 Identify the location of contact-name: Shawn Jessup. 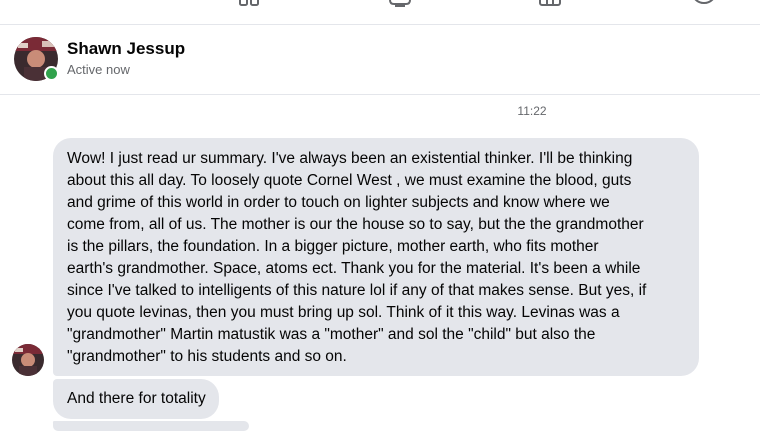
(126, 49).